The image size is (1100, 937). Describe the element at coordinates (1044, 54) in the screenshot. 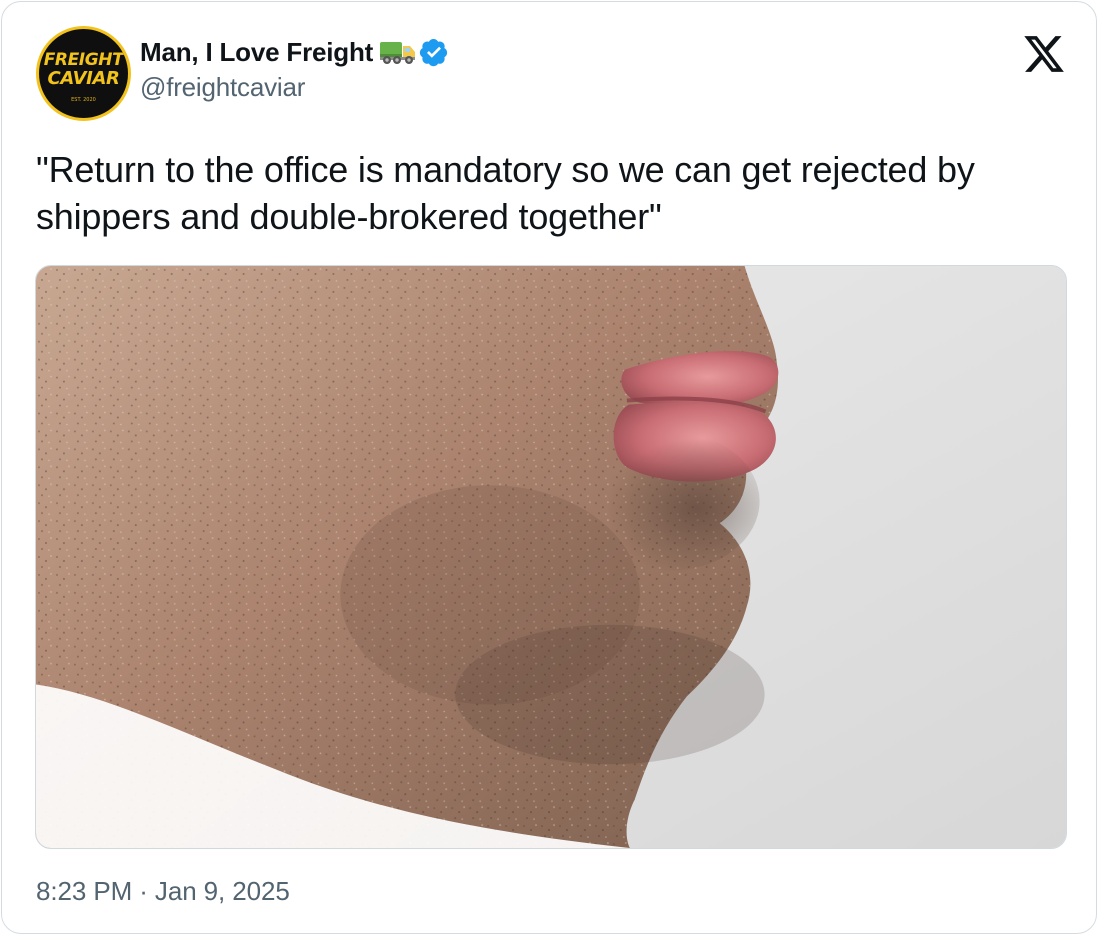

I see `x-logo-icon` at that location.